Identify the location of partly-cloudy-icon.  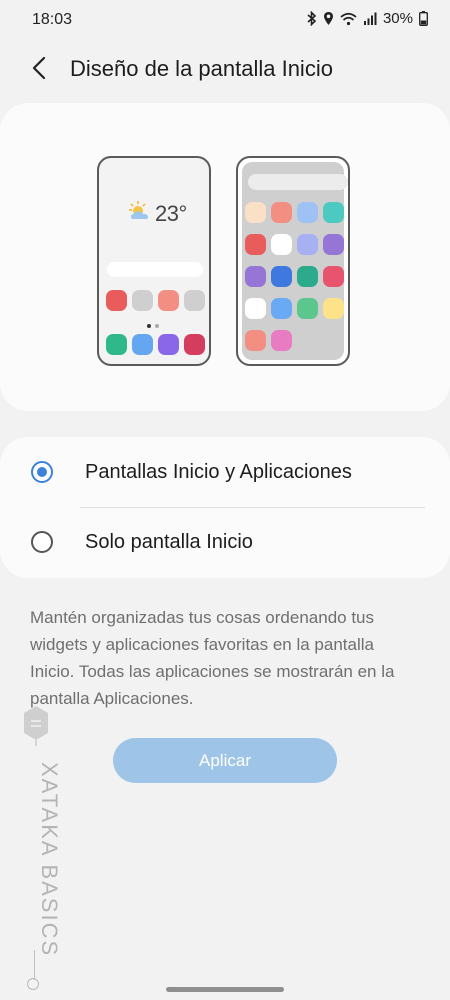
(140, 213).